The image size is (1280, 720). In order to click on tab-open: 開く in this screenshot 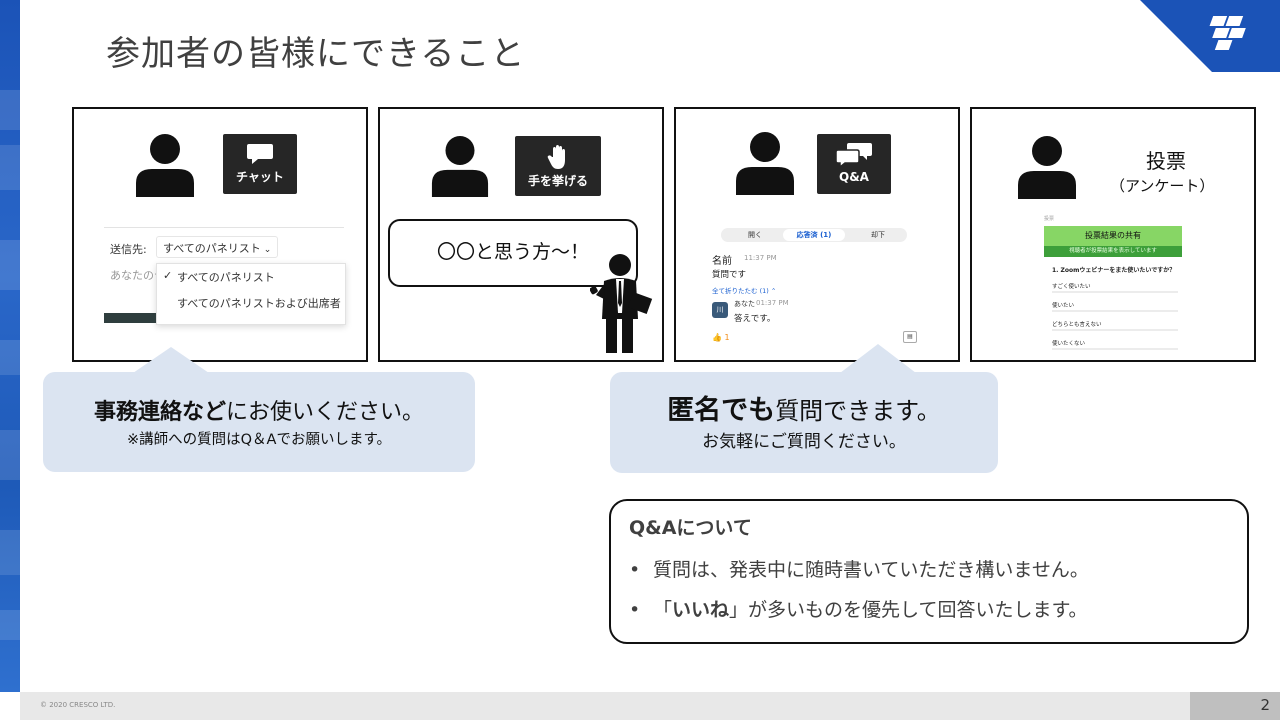, I will do `click(755, 235)`.